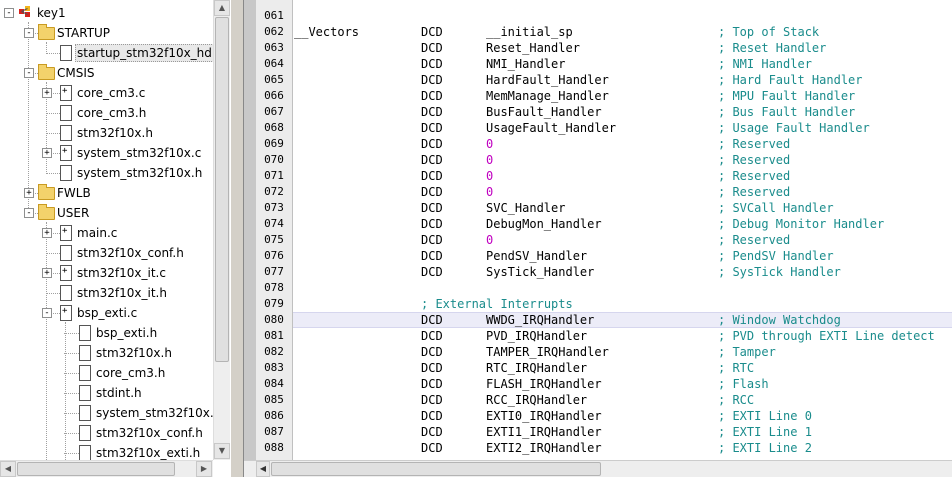  I want to click on code-line: DCD EXTI1_IRQHandler ; EXTI Line 1, so click(622, 432).